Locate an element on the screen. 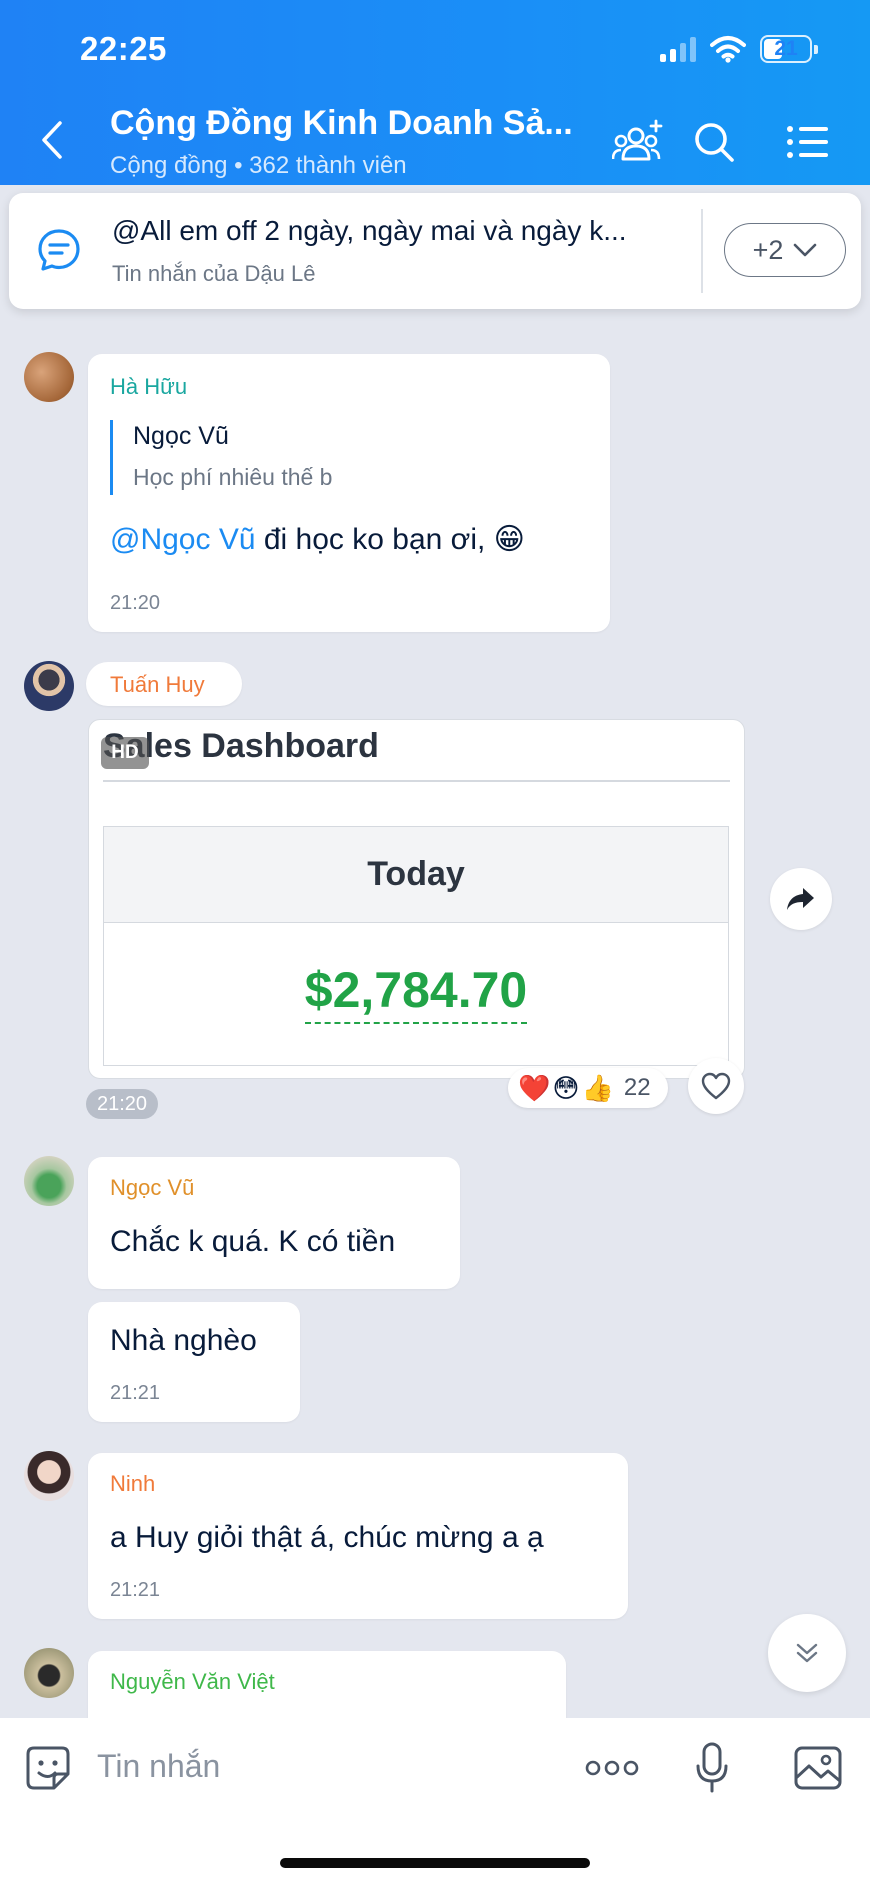 The image size is (870, 1883). mention-link: @Ngọc Vũ is located at coordinates (183, 539).